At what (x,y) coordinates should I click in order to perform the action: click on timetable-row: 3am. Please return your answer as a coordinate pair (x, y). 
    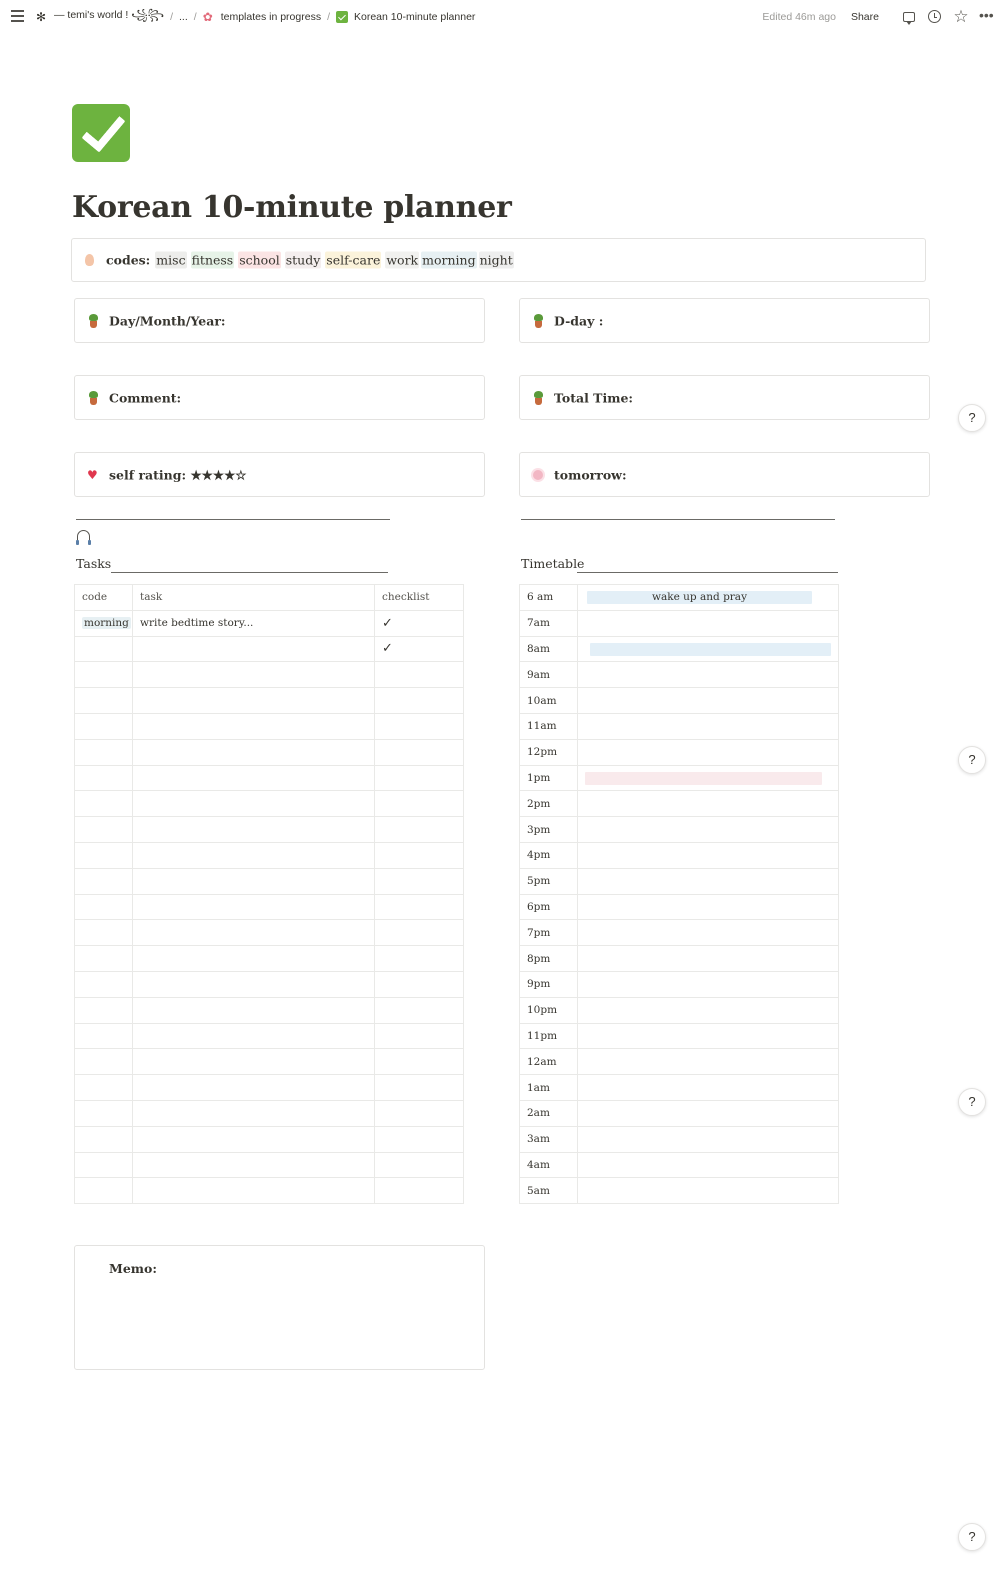
    Looking at the image, I should click on (679, 1139).